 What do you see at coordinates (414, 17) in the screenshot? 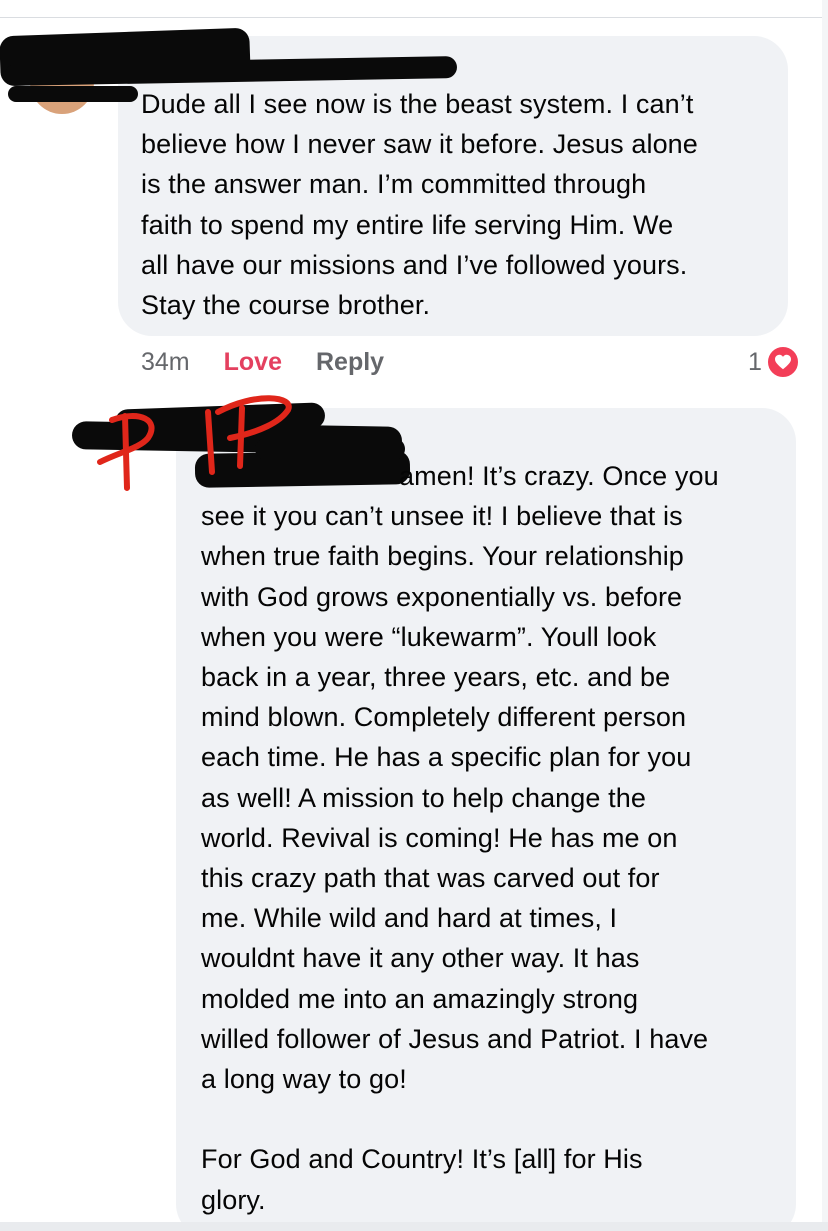
I see `divider` at bounding box center [414, 17].